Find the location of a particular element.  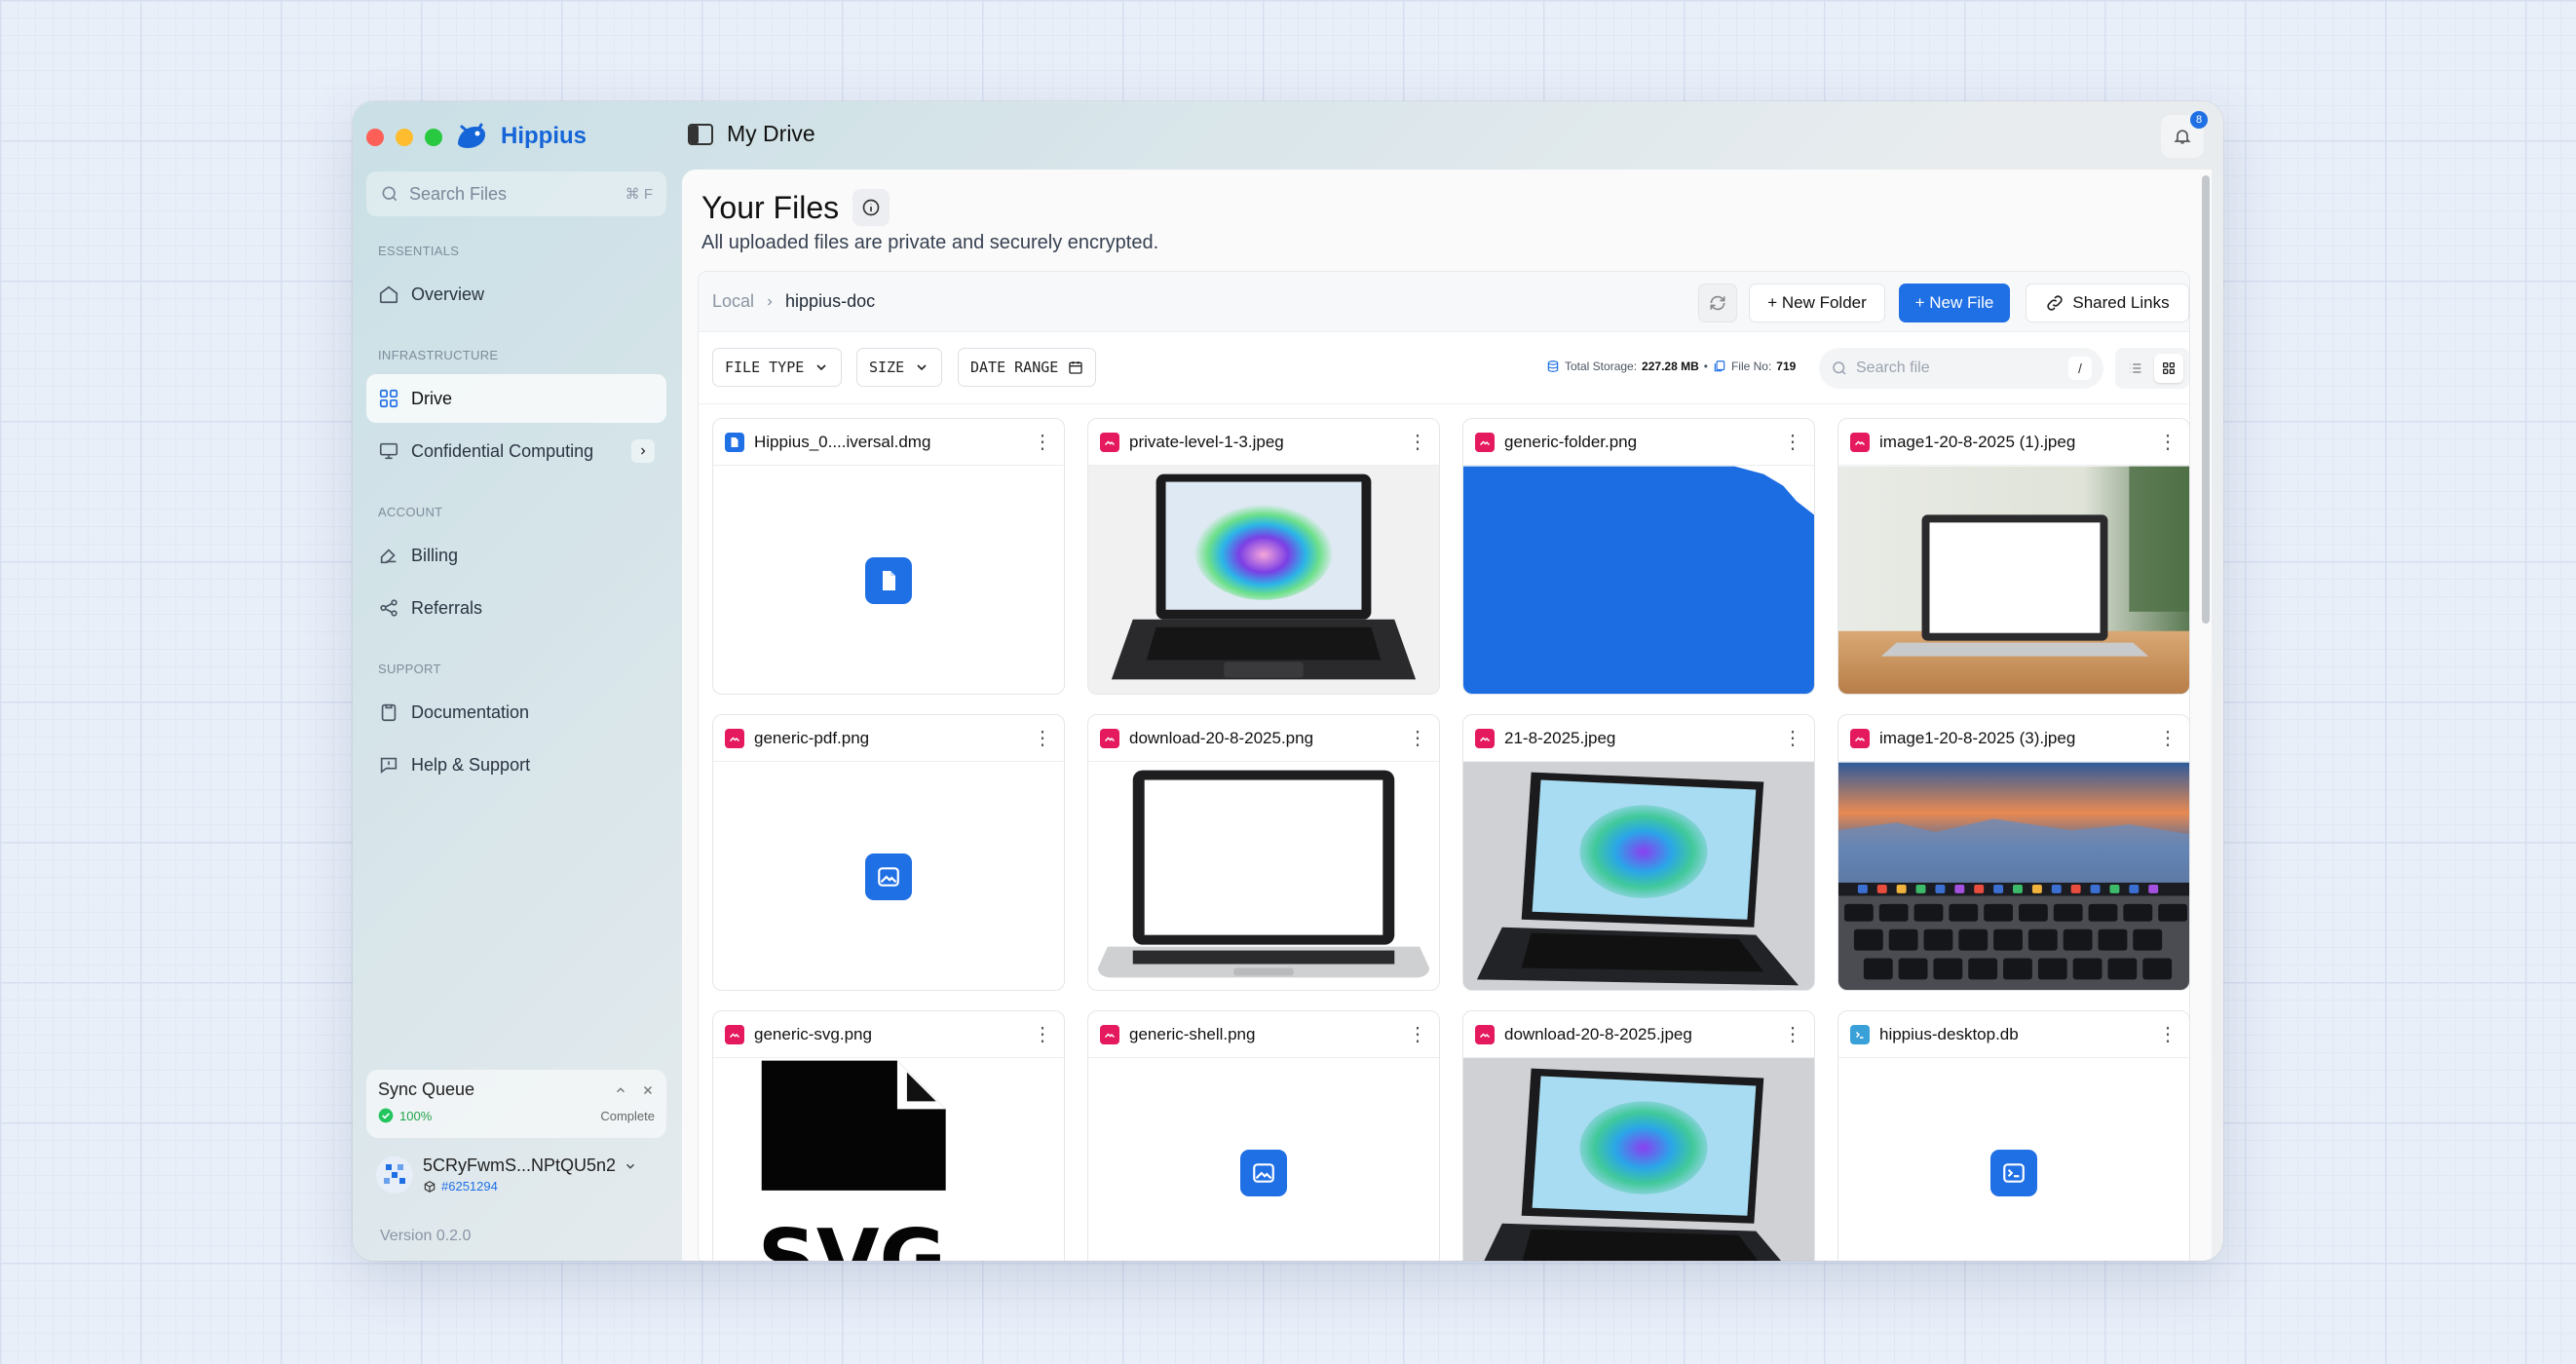

sidebar-item-drive: Drive is located at coordinates (516, 398).